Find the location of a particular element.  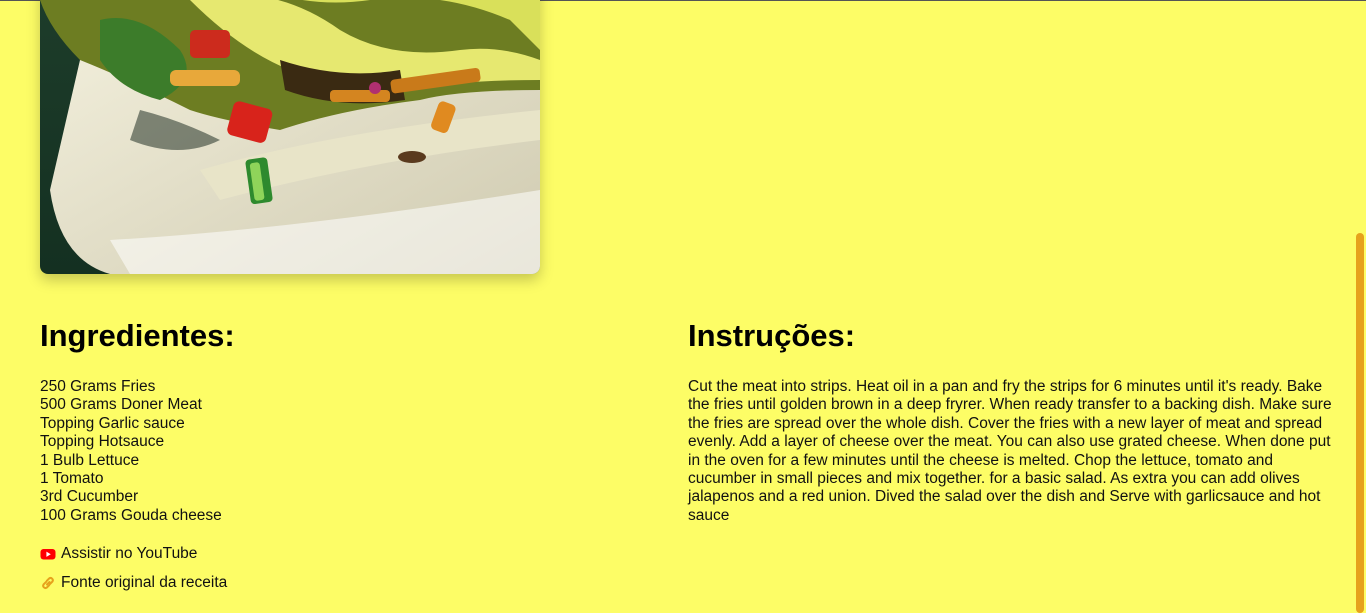

ingredient-item: Topping Hotsauce is located at coordinates (102, 442).